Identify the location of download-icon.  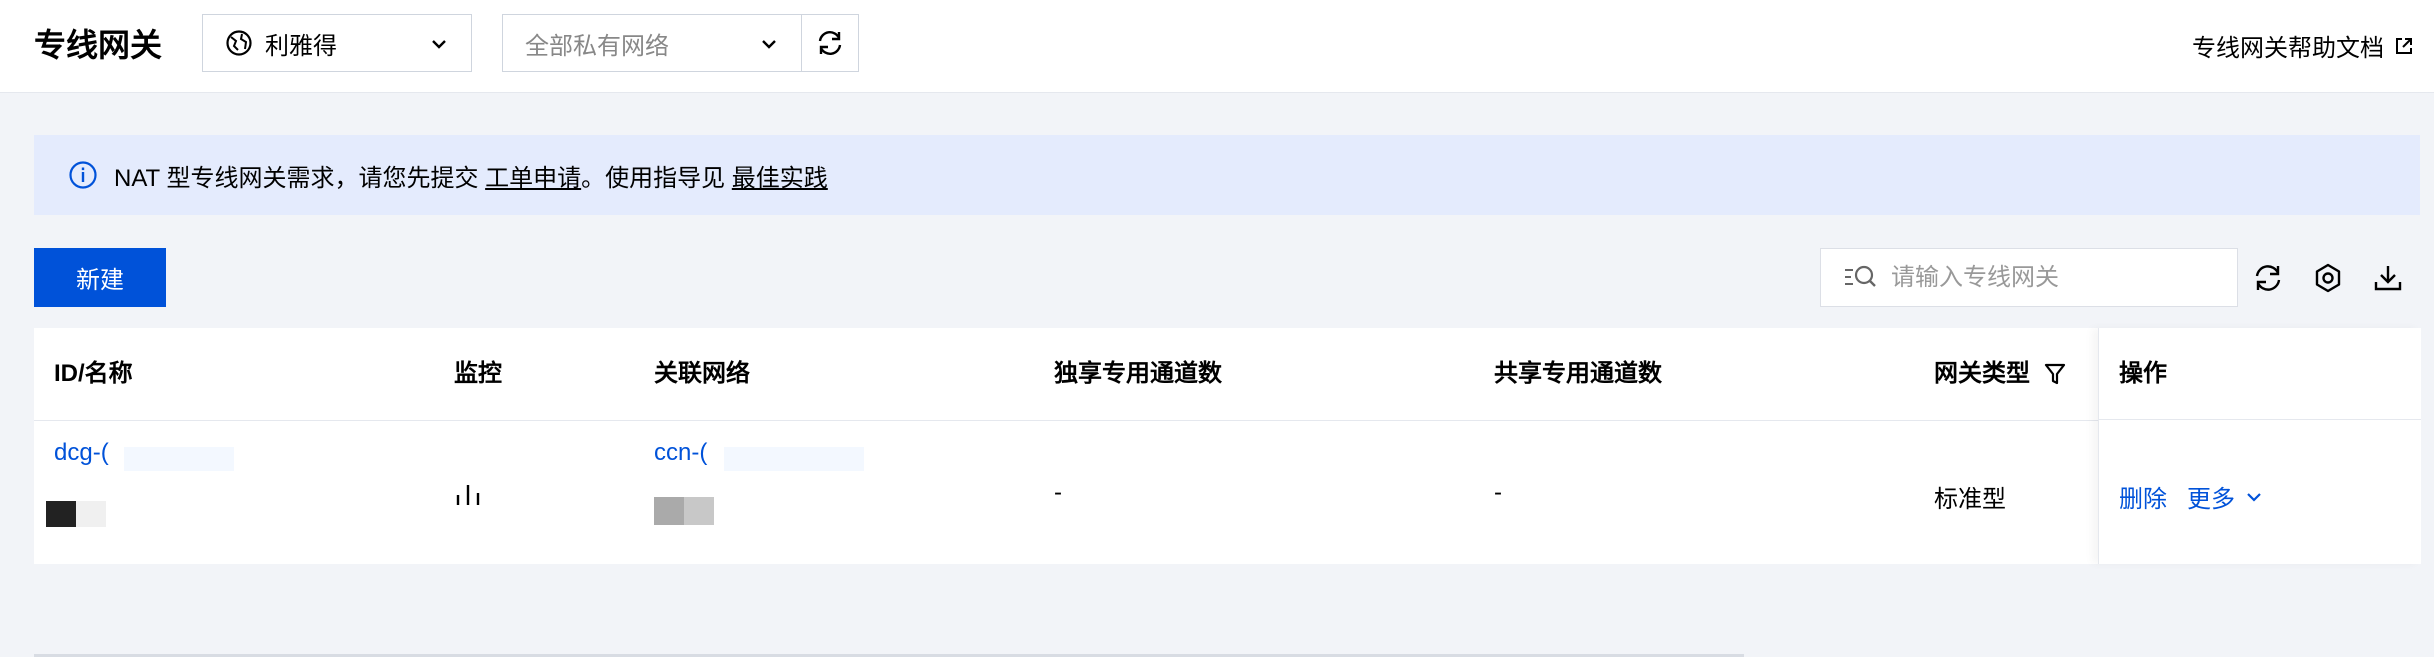
(2388, 278).